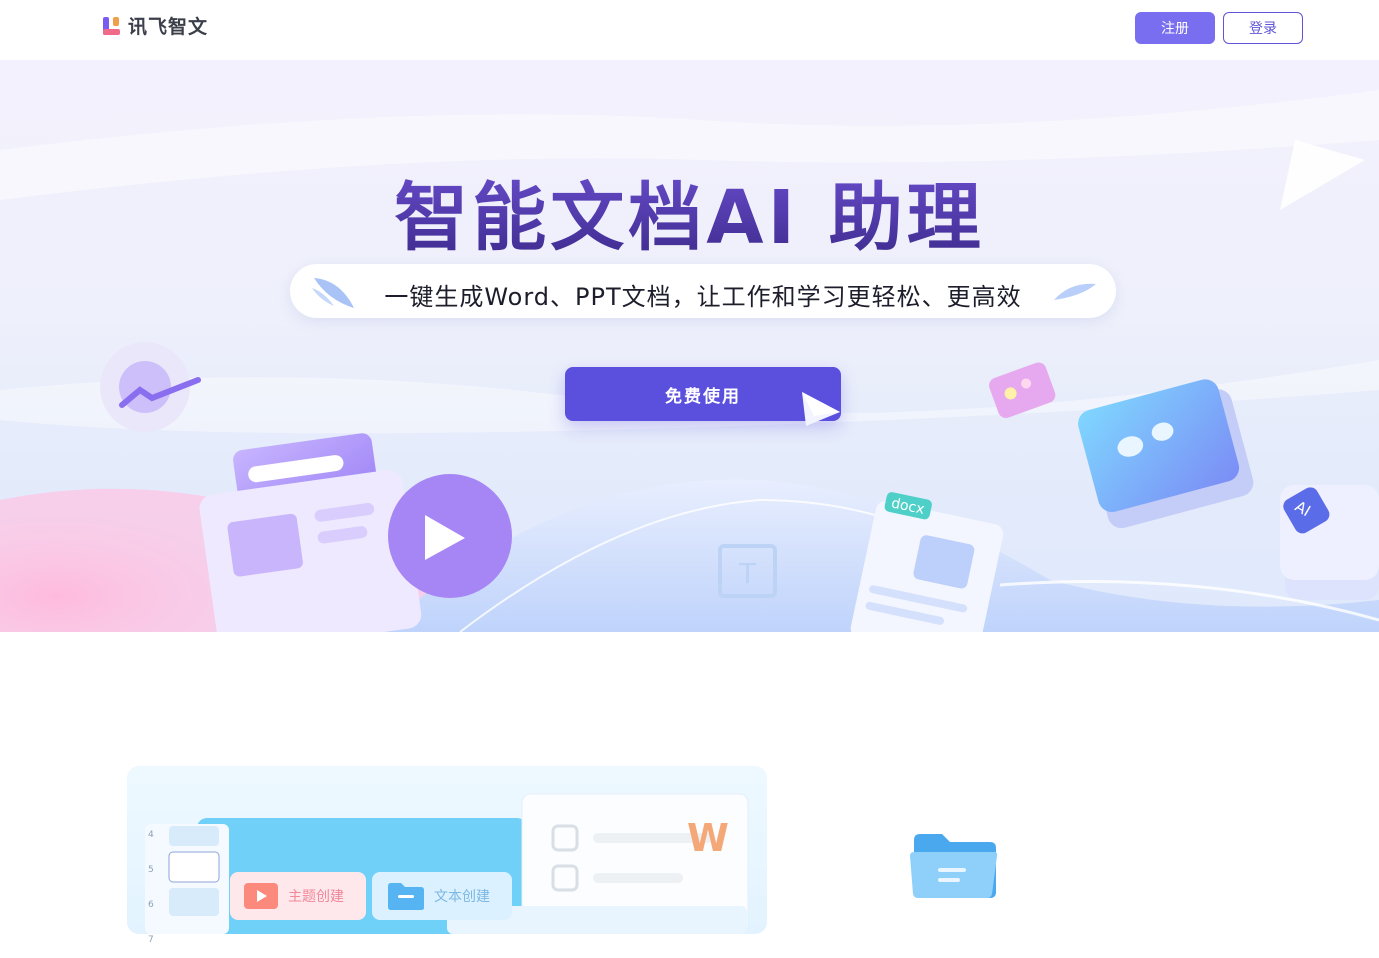  Describe the element at coordinates (954, 866) in the screenshot. I see `floating-folder-icon` at that location.